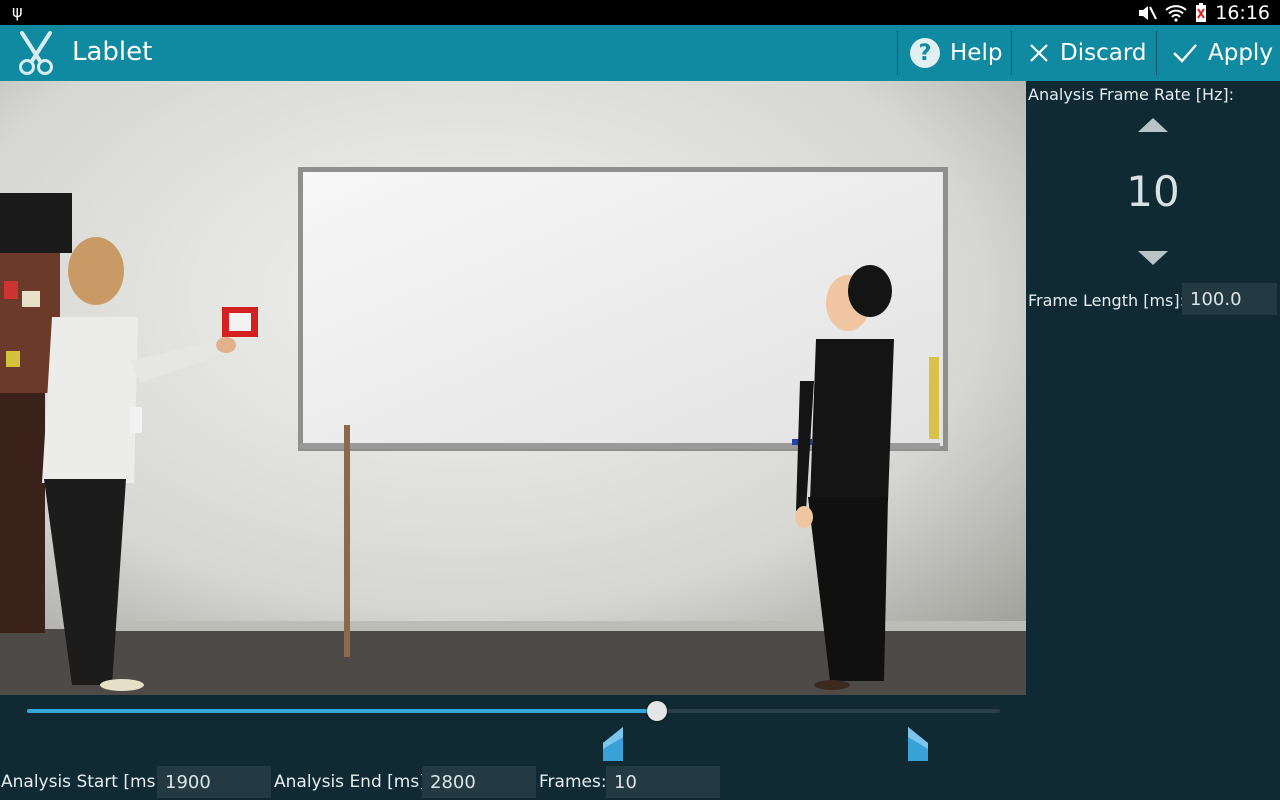 Image resolution: width=1280 pixels, height=800 pixels. I want to click on mute-icon, so click(1148, 12).